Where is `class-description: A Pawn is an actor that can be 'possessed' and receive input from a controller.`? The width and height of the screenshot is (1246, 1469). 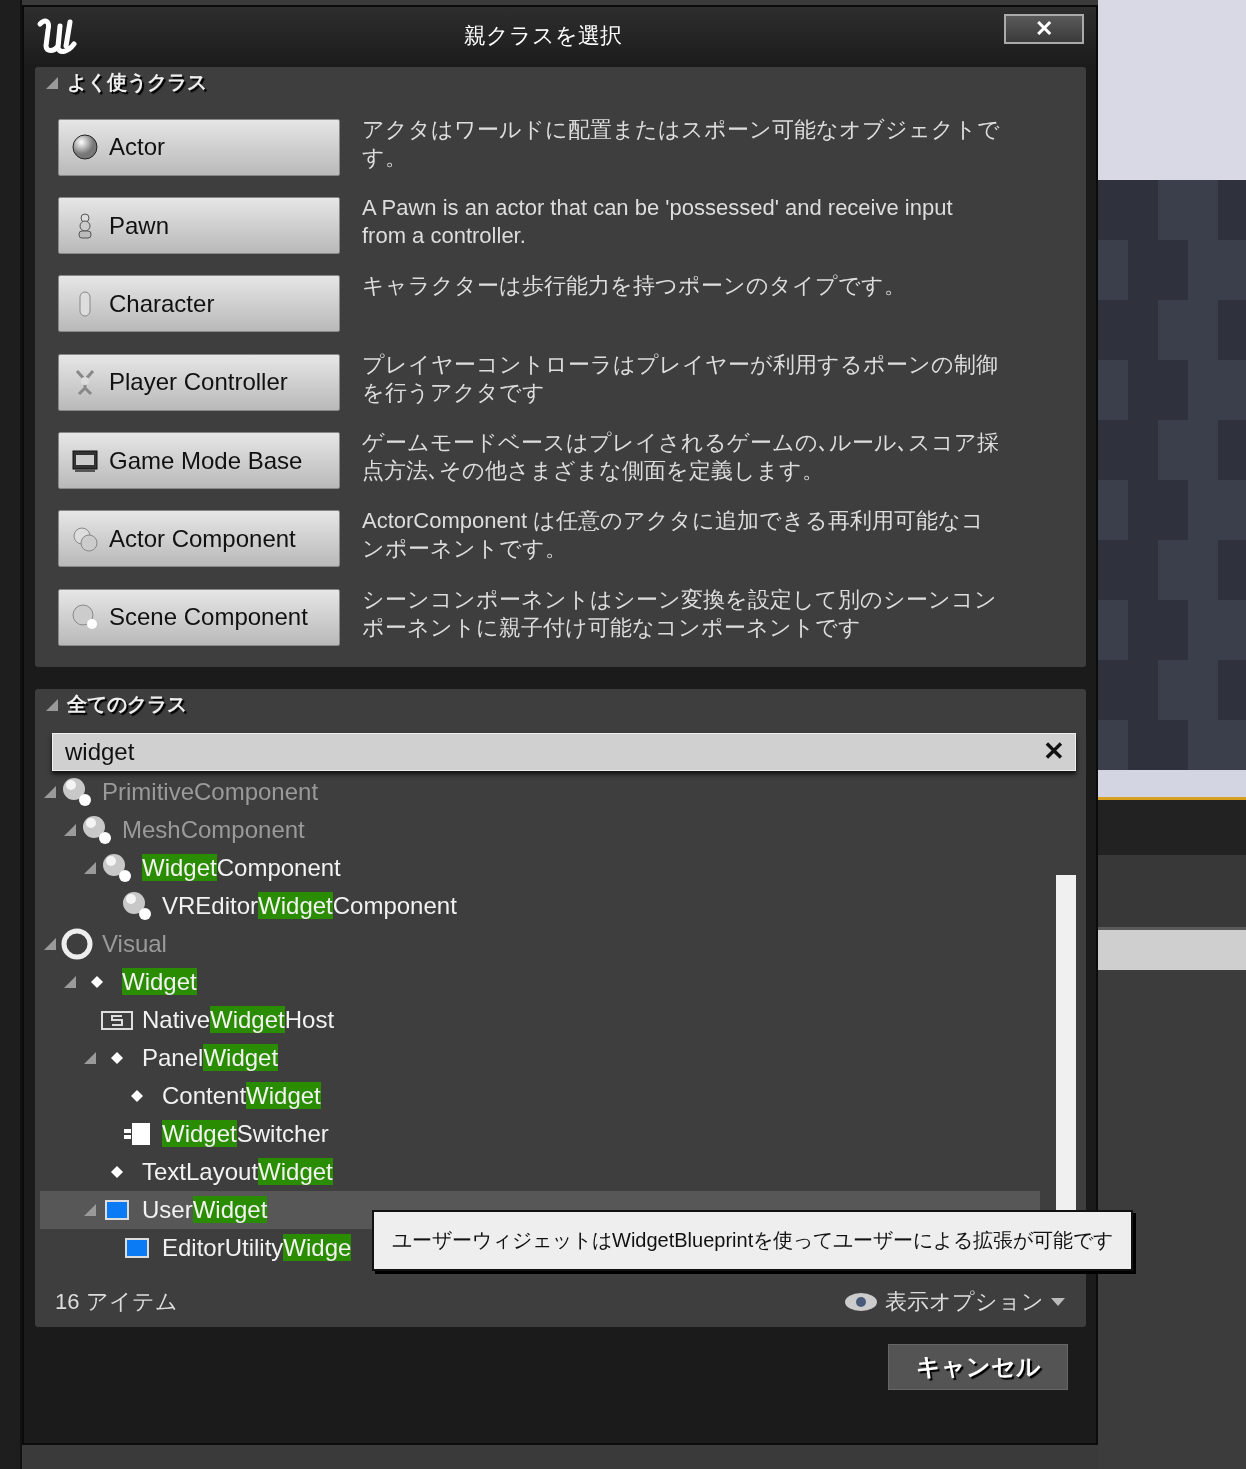 class-description: A Pawn is an actor that can be 'possessed' and receive input from a controller. is located at coordinates (658, 222).